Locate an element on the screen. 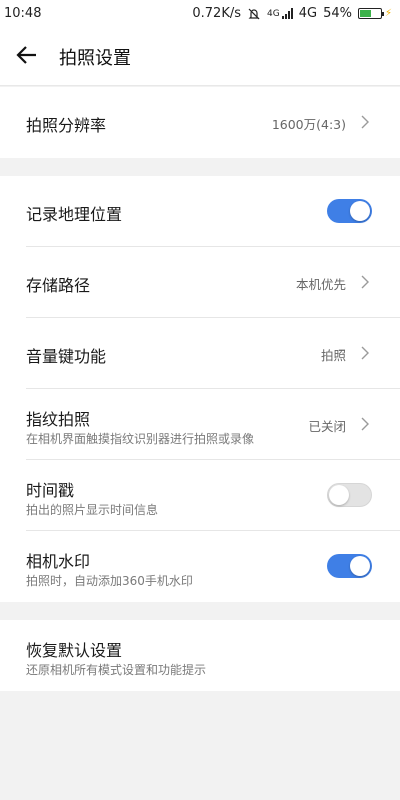 The height and width of the screenshot is (800, 400). status-right: 0.72K/s 4G 4G 54% ⚡ is located at coordinates (292, 13).